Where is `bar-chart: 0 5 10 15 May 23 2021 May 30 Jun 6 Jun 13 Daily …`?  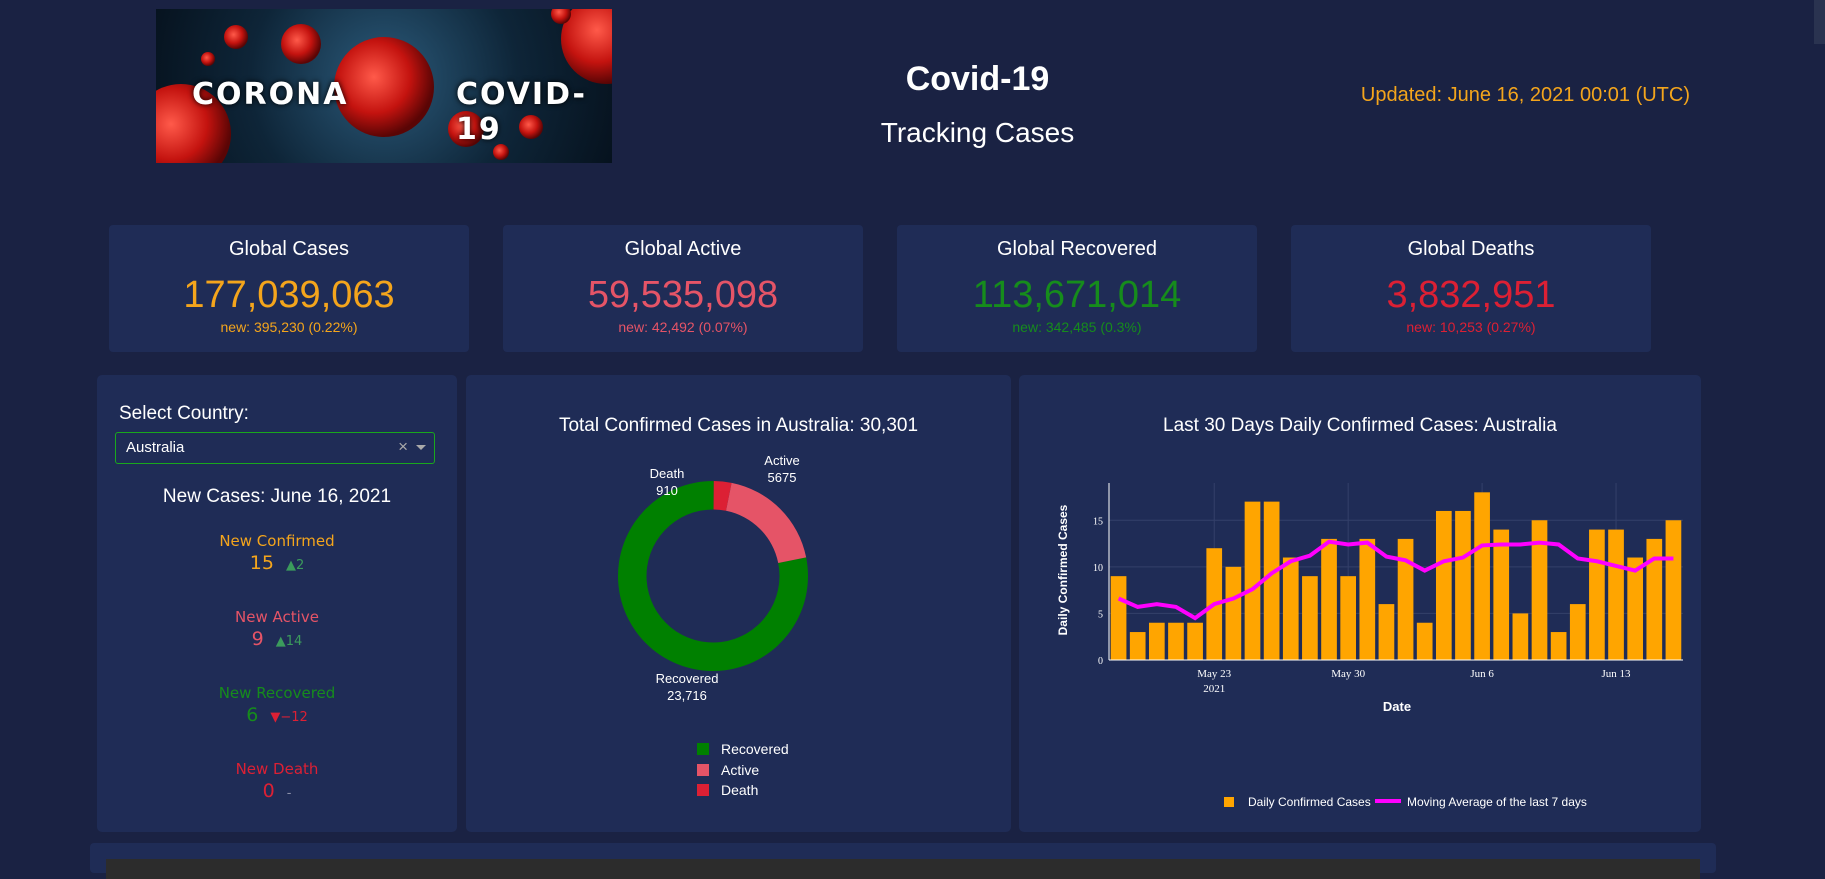
bar-chart: 0 5 10 15 May 23 2021 May 30 Jun 6 Jun 13 Daily … is located at coordinates (1369, 598).